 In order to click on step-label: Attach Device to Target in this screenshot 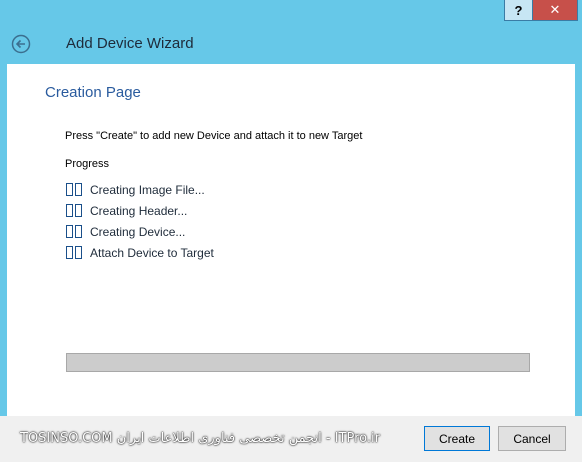, I will do `click(152, 252)`.